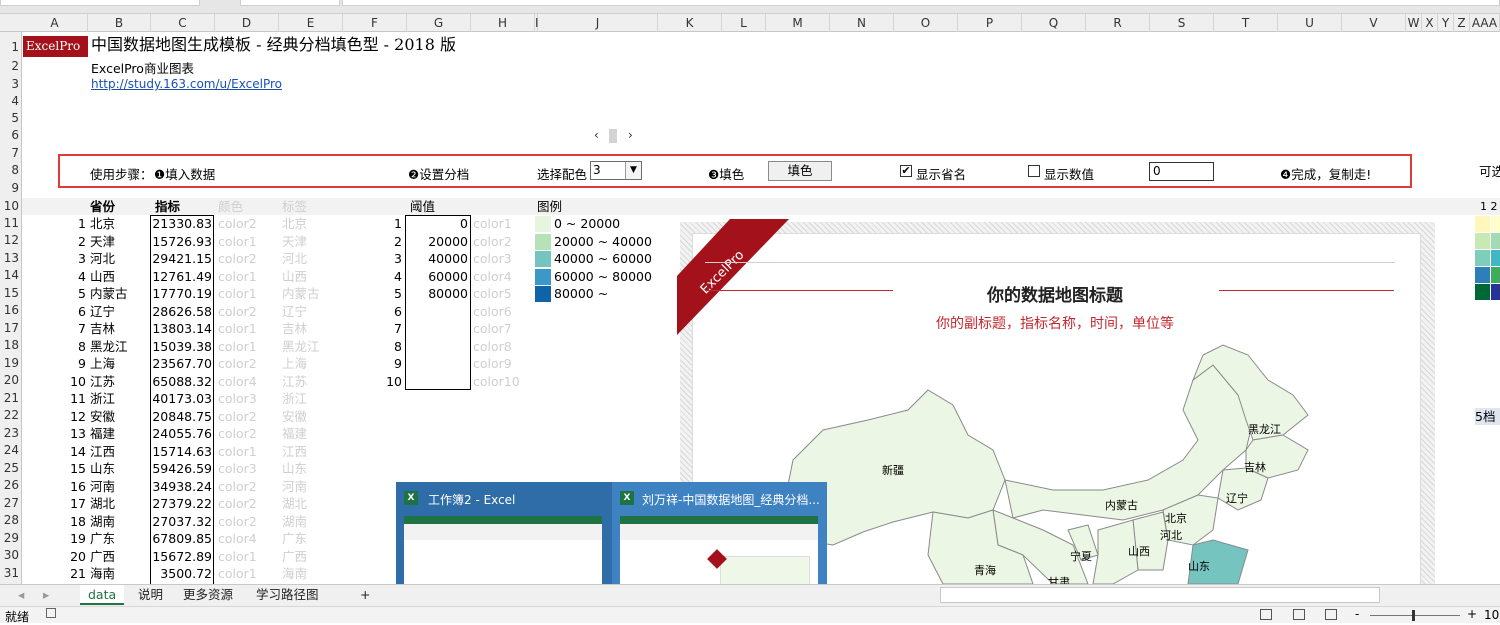 The image size is (1500, 625). I want to click on threshold-index-cell: 10, so click(391, 381).